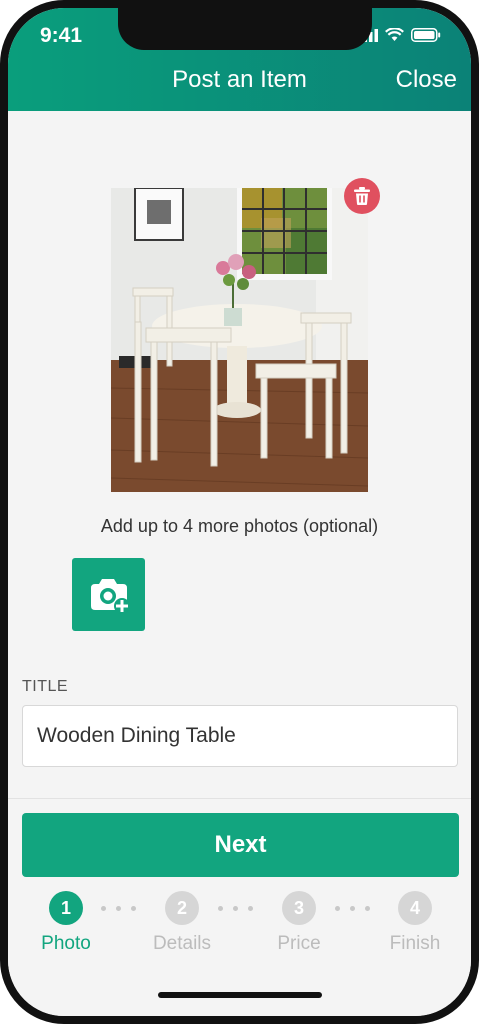 The height and width of the screenshot is (1024, 479). I want to click on step-label: Details, so click(182, 943).